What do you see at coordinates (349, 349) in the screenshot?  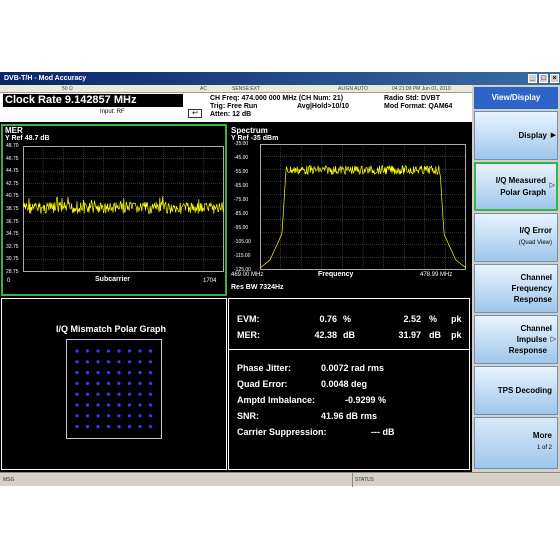 I see `results-divider` at bounding box center [349, 349].